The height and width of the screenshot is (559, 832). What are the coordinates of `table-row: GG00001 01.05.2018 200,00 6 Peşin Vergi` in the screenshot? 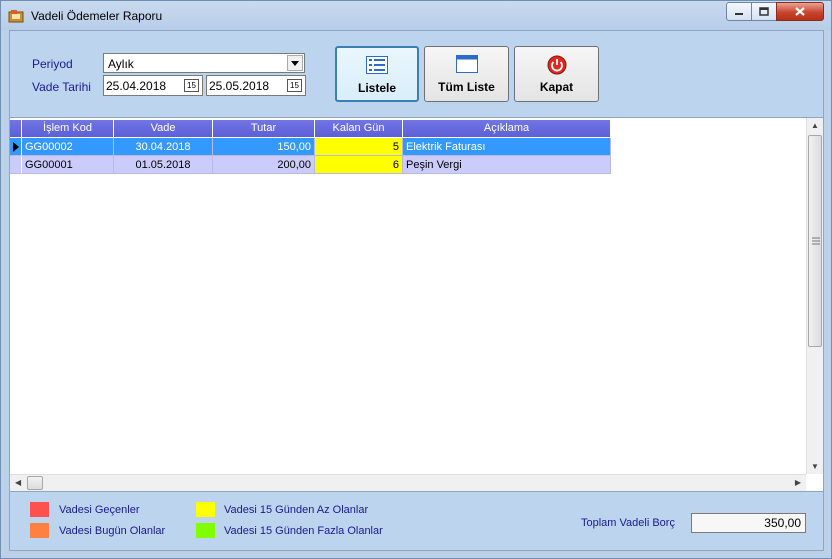 It's located at (310, 165).